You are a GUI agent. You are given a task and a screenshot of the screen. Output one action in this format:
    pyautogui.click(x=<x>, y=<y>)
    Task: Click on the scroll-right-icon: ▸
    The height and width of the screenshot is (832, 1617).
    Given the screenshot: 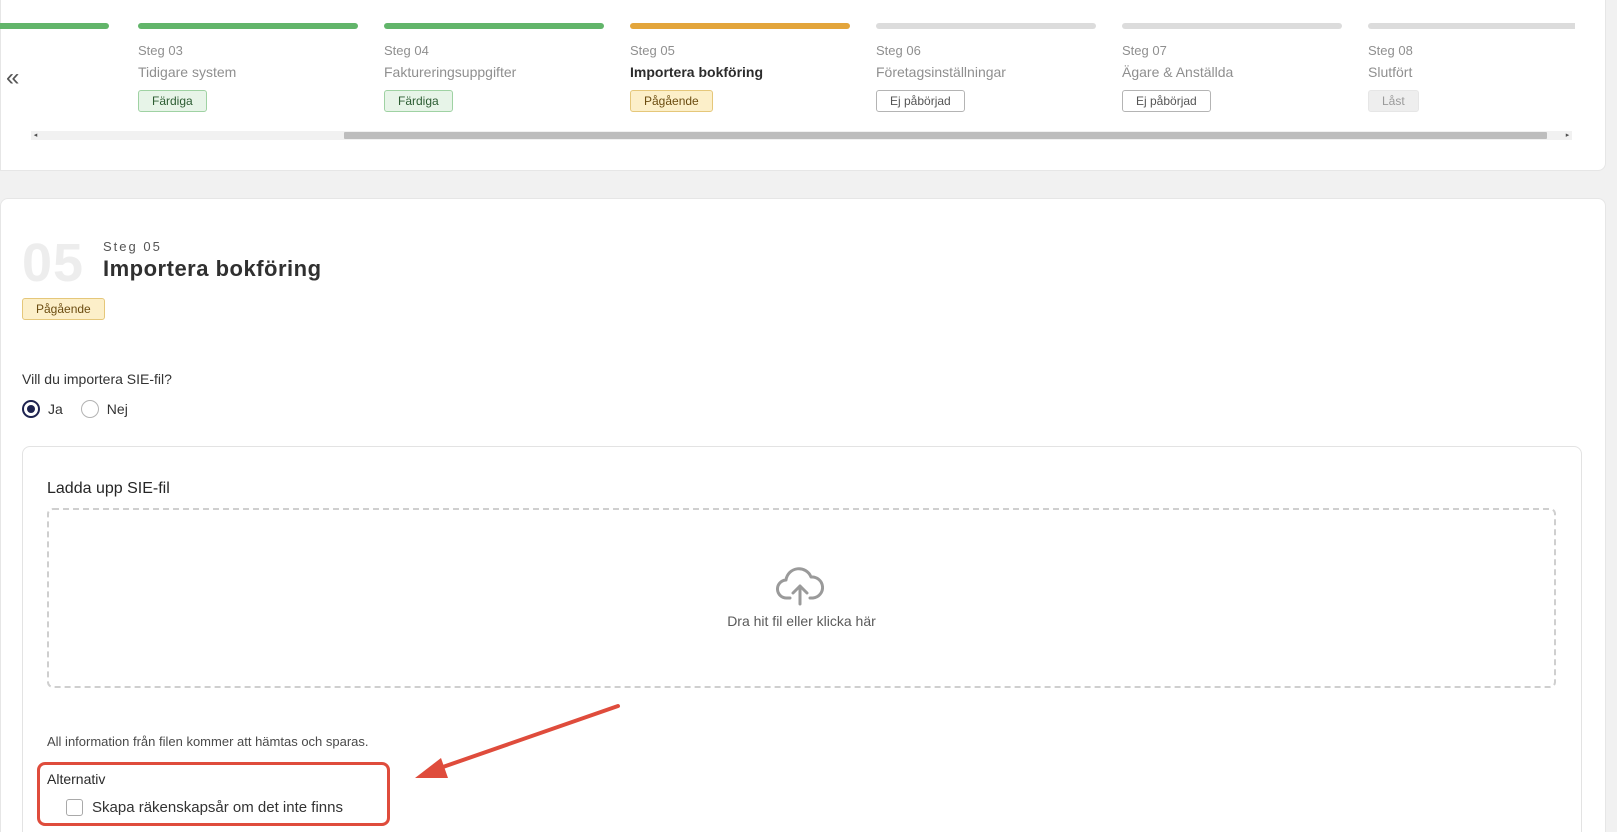 What is the action you would take?
    pyautogui.click(x=1567, y=135)
    